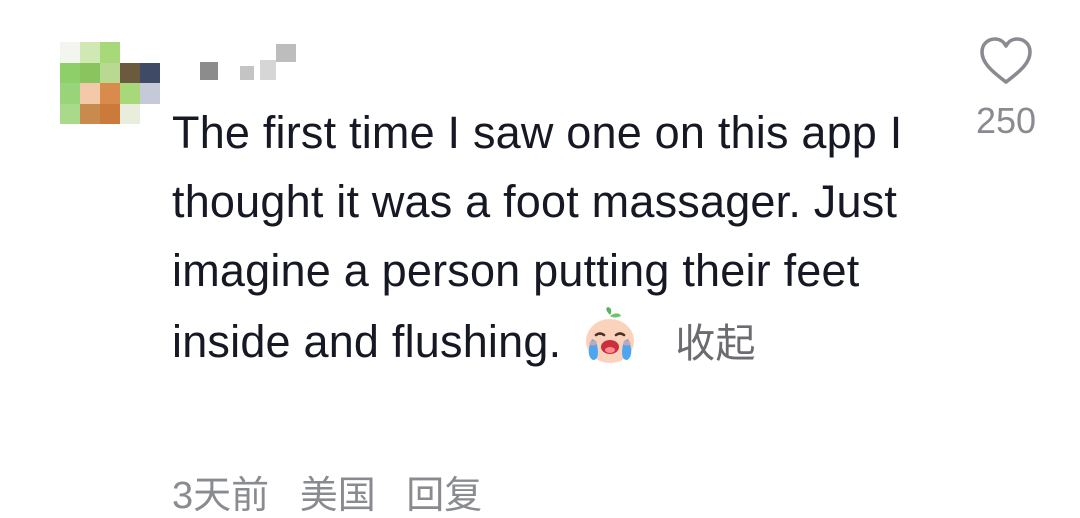  What do you see at coordinates (610, 336) in the screenshot?
I see `crying-laughing-peach-emoji-icon` at bounding box center [610, 336].